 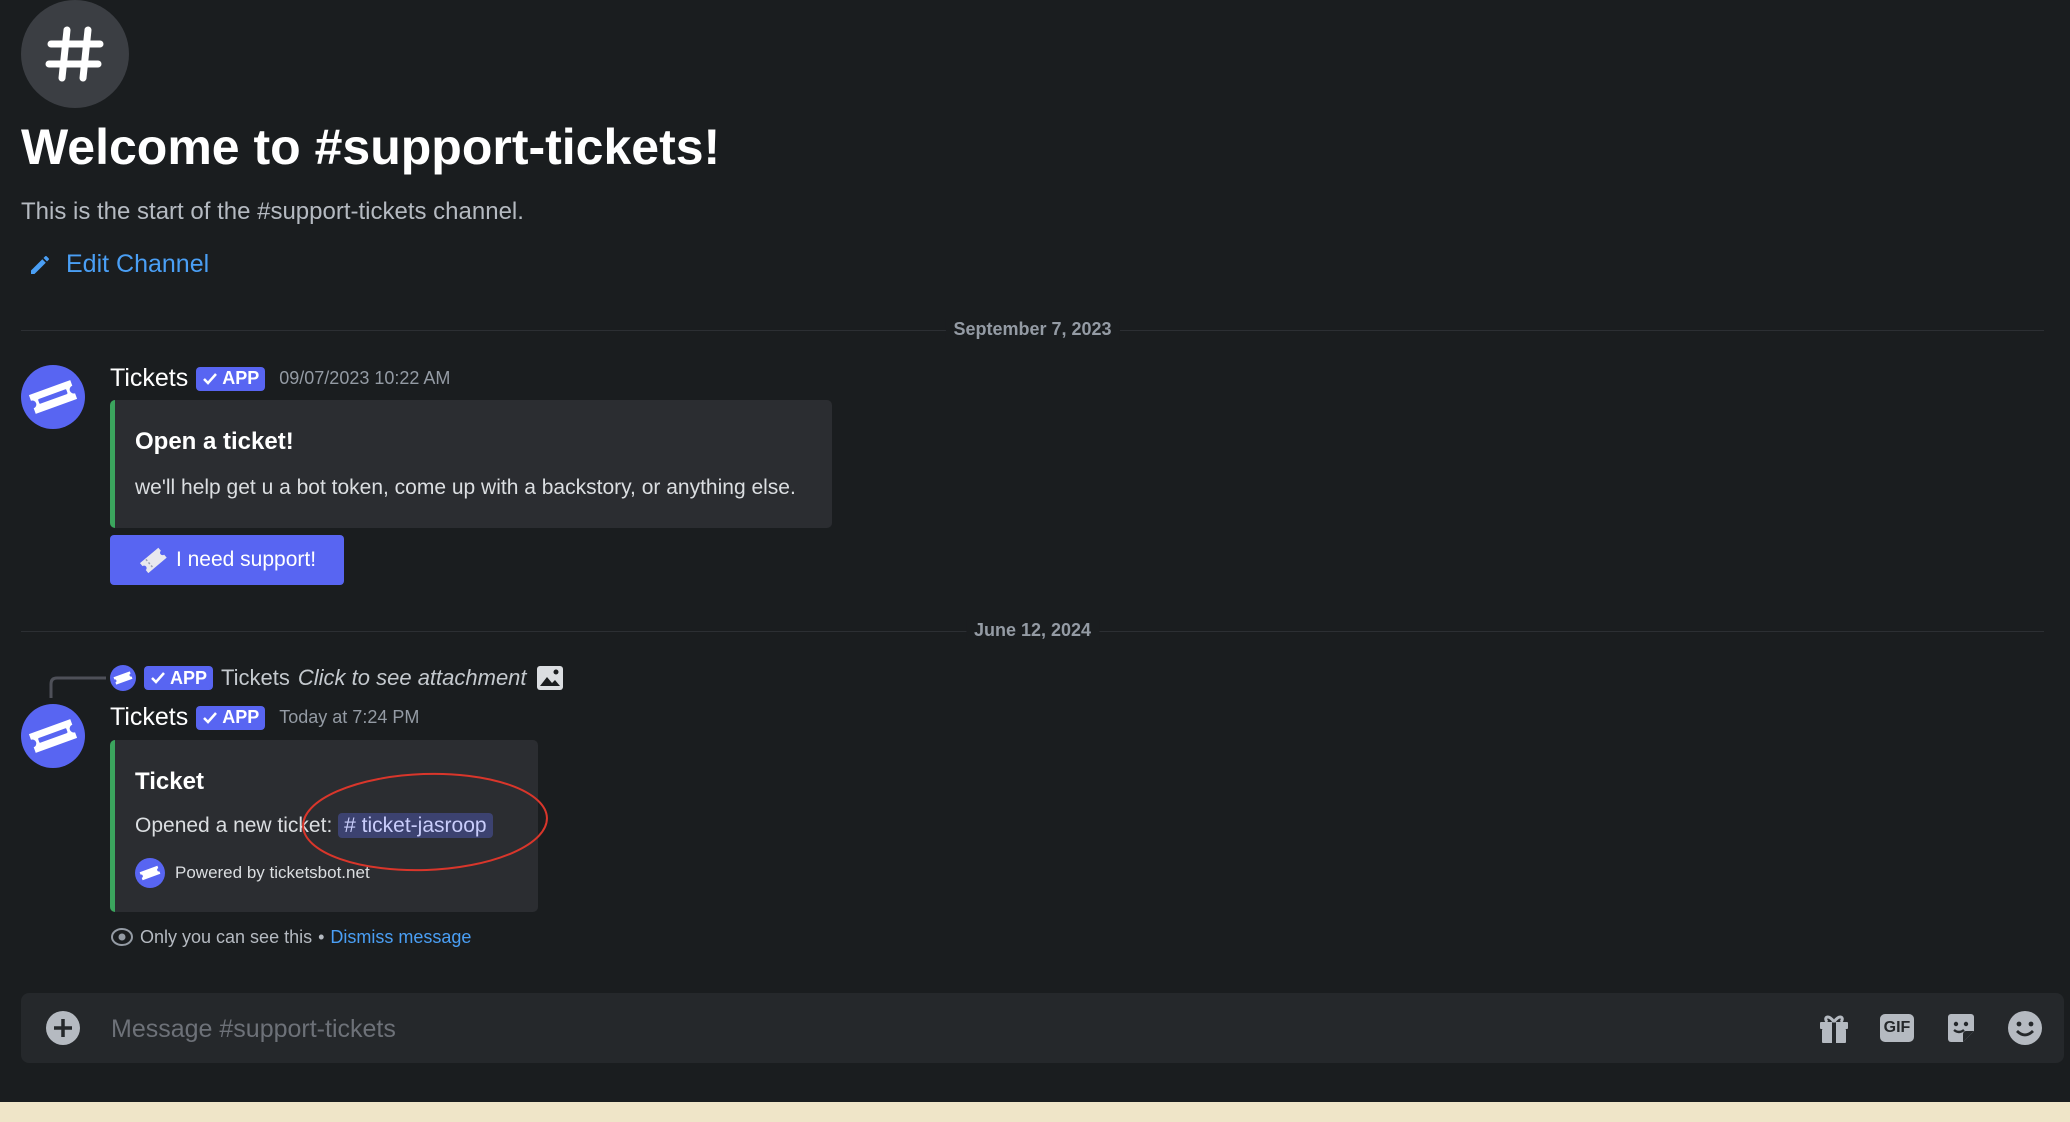 I want to click on message-composer: GIF, so click(x=1042, y=1028).